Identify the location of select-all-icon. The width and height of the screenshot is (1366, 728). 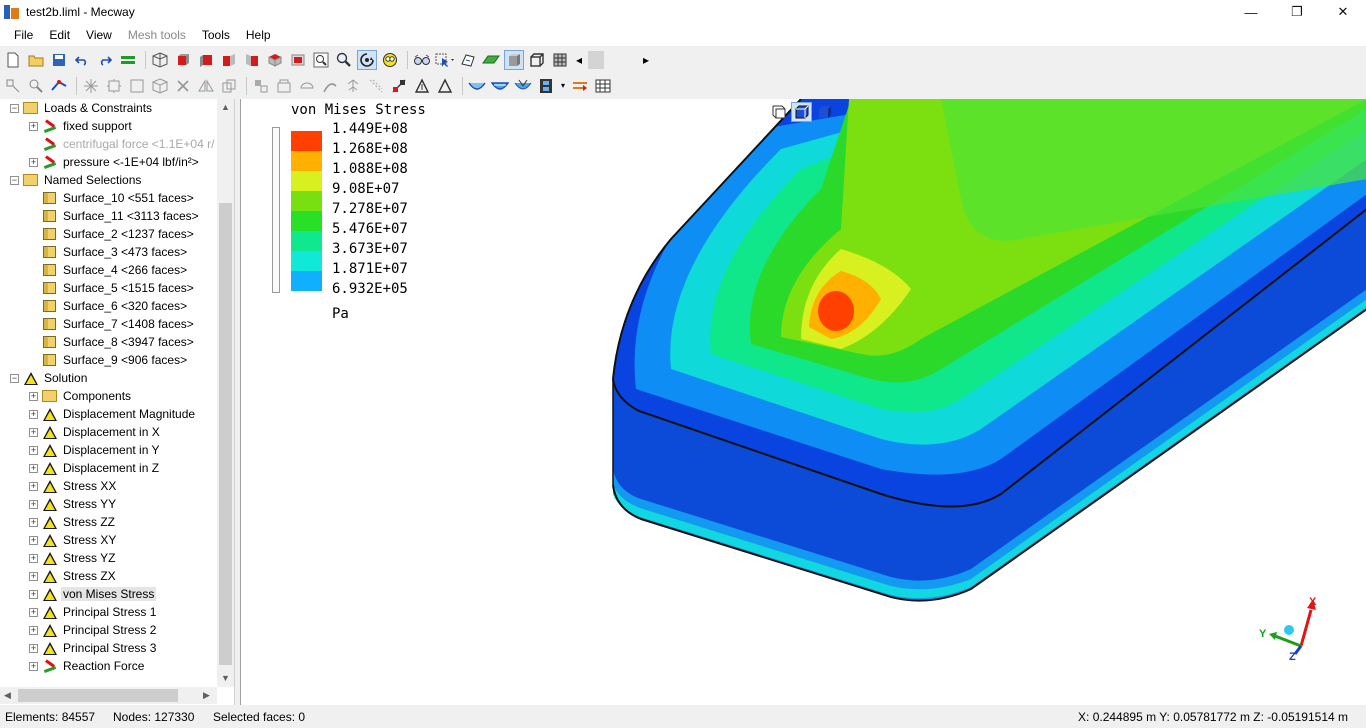
(137, 86).